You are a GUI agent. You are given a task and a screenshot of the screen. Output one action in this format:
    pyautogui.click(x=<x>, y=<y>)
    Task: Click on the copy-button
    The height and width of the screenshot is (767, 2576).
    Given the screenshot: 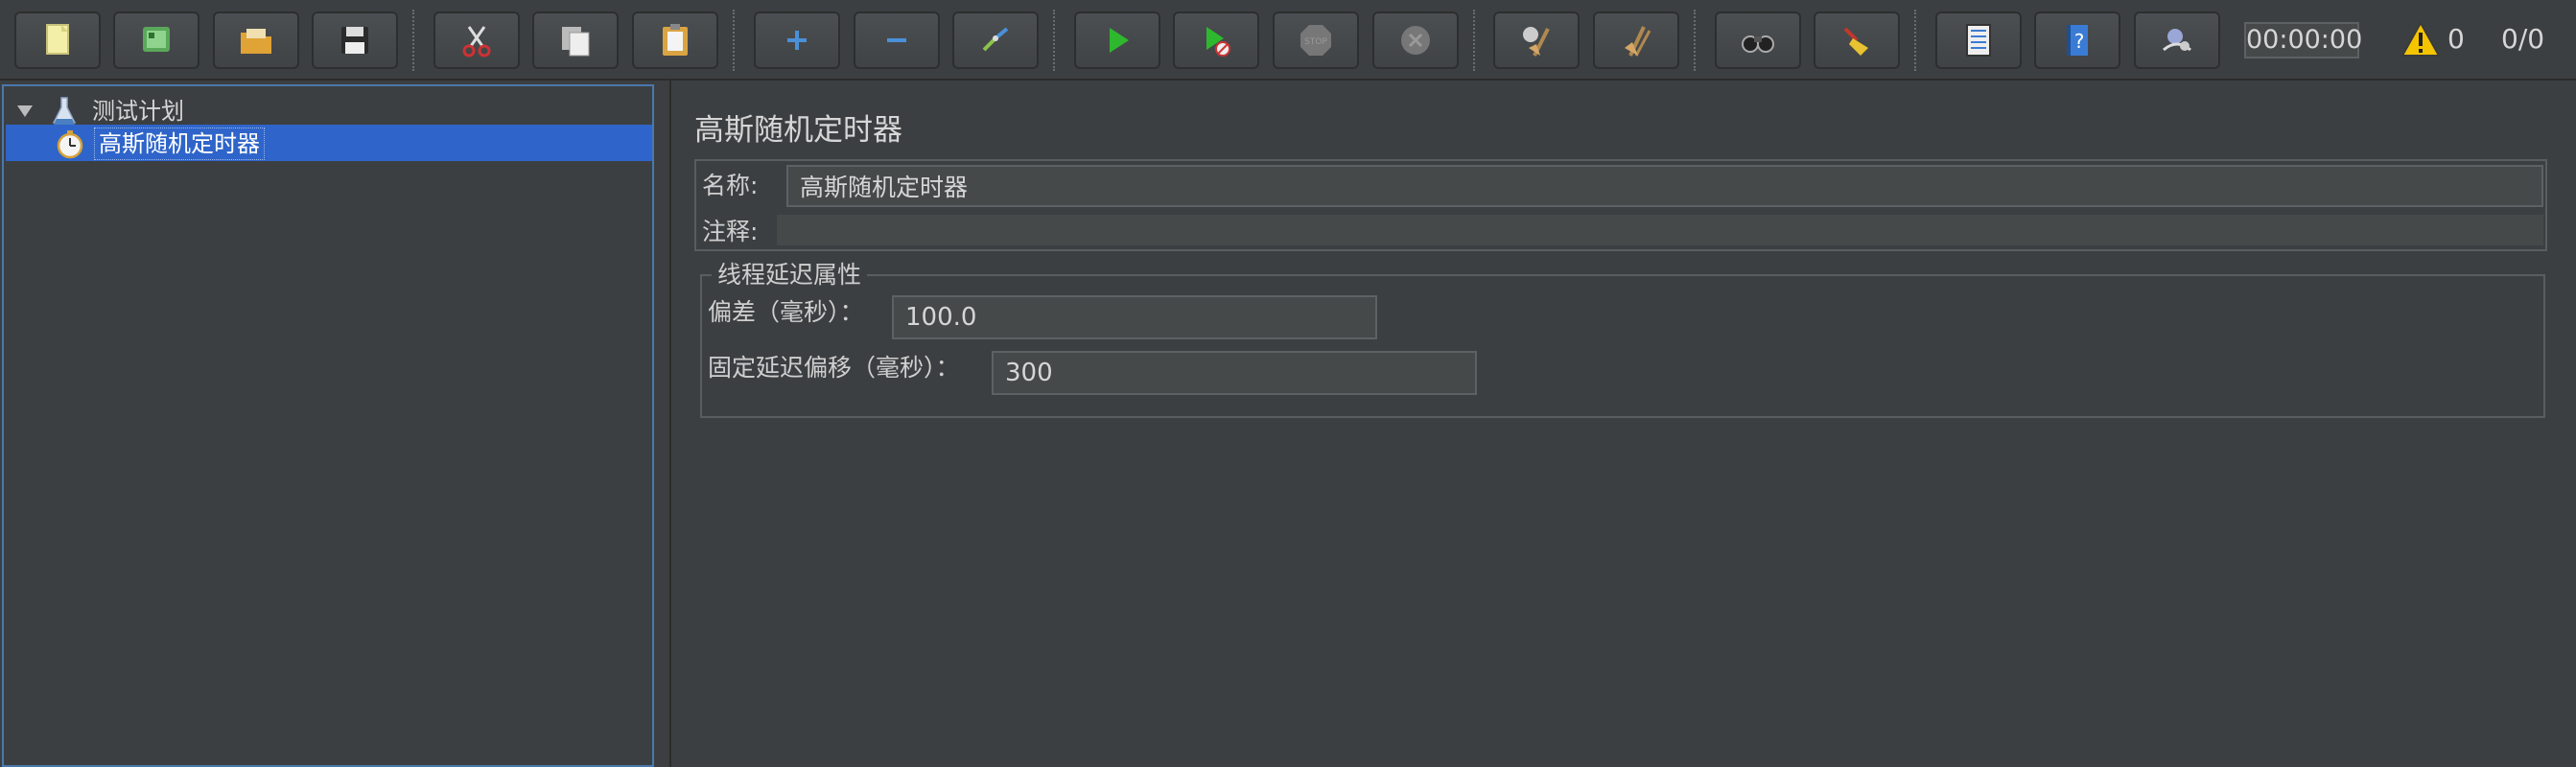 What is the action you would take?
    pyautogui.click(x=575, y=40)
    